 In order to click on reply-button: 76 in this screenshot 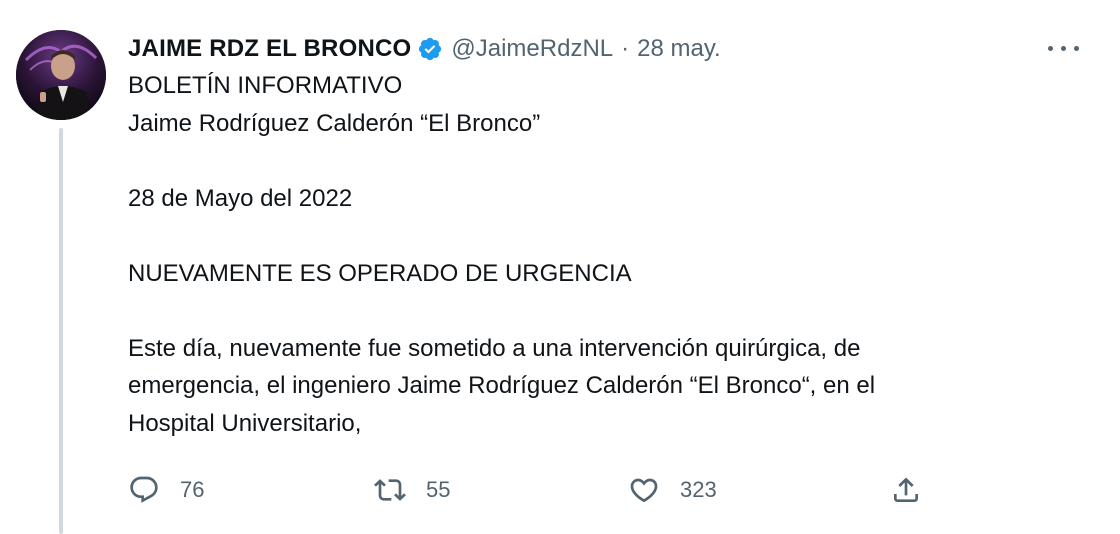, I will do `click(166, 490)`.